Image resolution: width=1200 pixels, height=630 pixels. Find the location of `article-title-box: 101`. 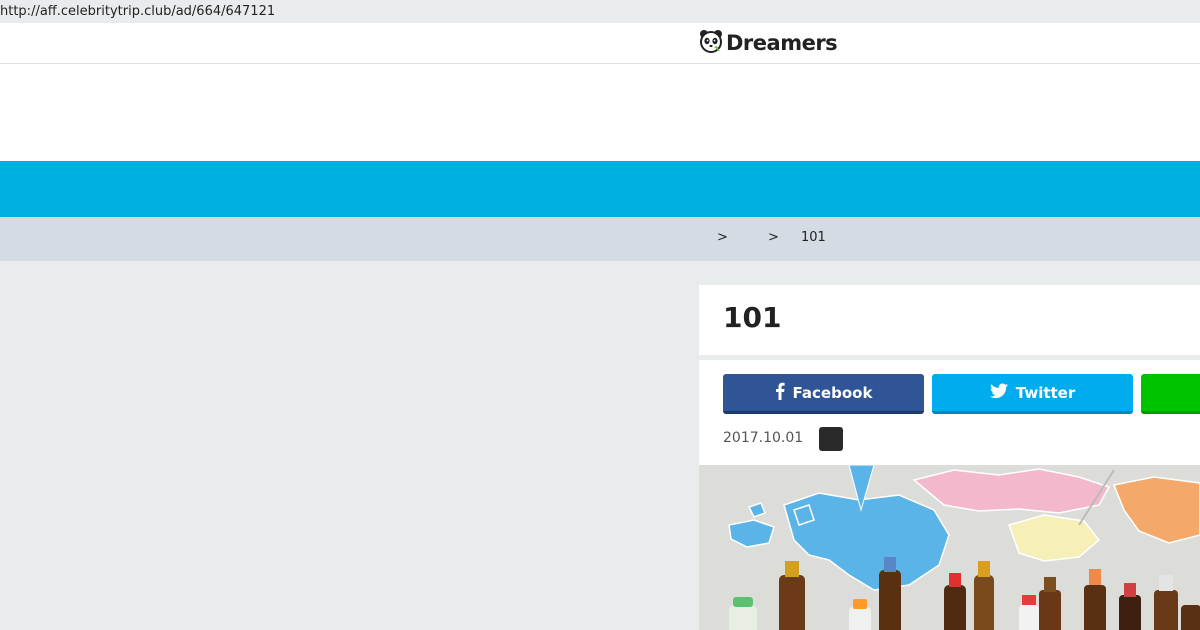

article-title-box: 101 is located at coordinates (949, 320).